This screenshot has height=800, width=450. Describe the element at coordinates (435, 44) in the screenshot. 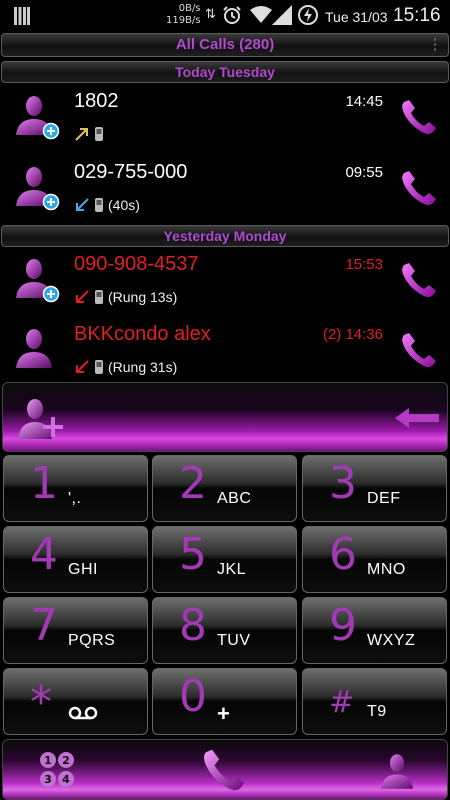

I see `overflow-menu-icon` at that location.